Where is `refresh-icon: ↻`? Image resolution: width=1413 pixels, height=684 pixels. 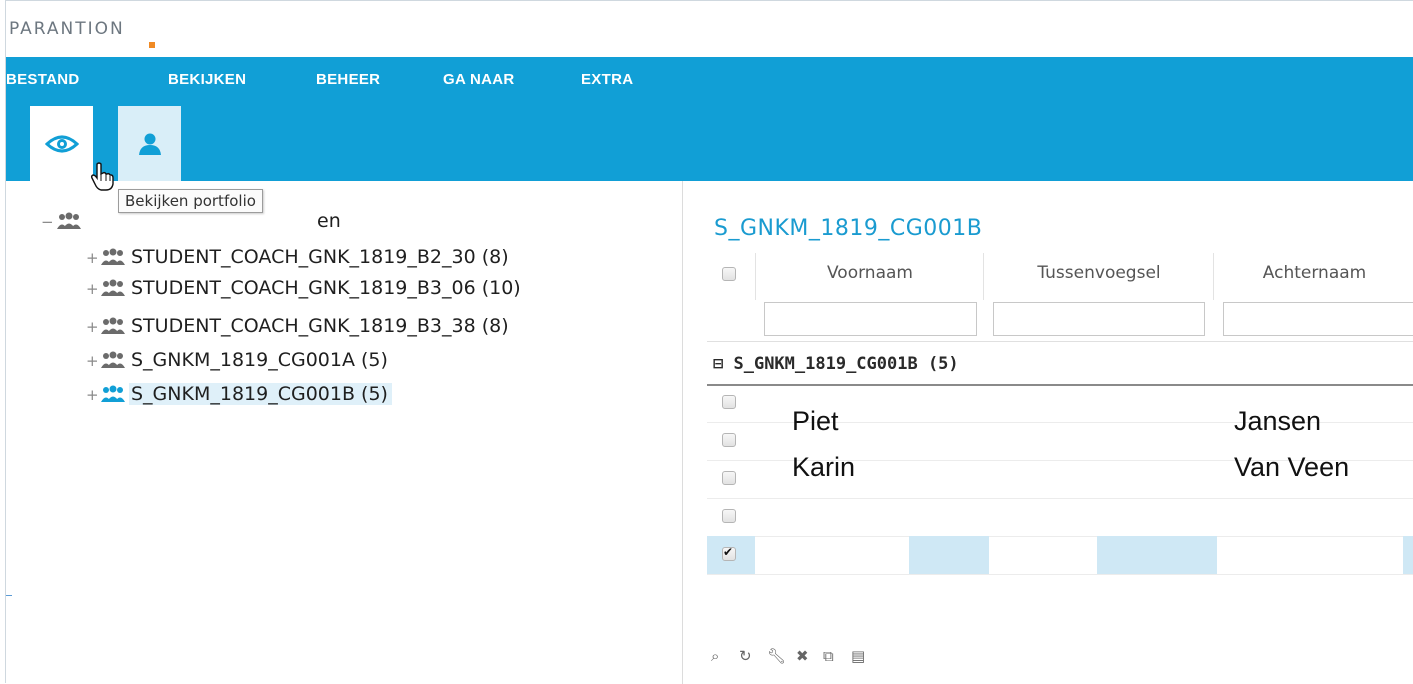 refresh-icon: ↻ is located at coordinates (745, 656).